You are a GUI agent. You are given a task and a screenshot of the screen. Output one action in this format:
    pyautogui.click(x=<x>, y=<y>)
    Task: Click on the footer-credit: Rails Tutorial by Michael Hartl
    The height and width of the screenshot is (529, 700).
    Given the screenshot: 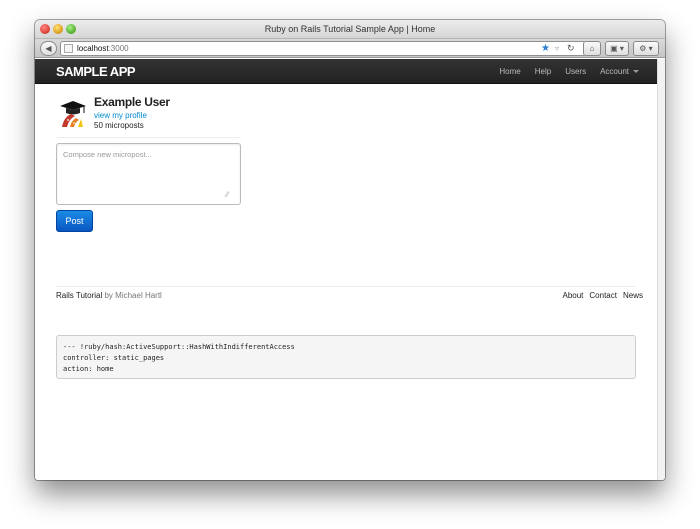 What is the action you would take?
    pyautogui.click(x=109, y=295)
    